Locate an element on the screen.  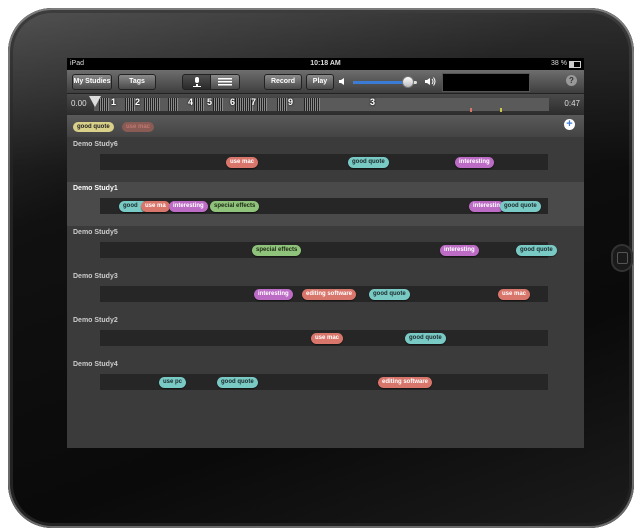
status-bar: iPad 10:18 AM 38 % is located at coordinates (325, 64).